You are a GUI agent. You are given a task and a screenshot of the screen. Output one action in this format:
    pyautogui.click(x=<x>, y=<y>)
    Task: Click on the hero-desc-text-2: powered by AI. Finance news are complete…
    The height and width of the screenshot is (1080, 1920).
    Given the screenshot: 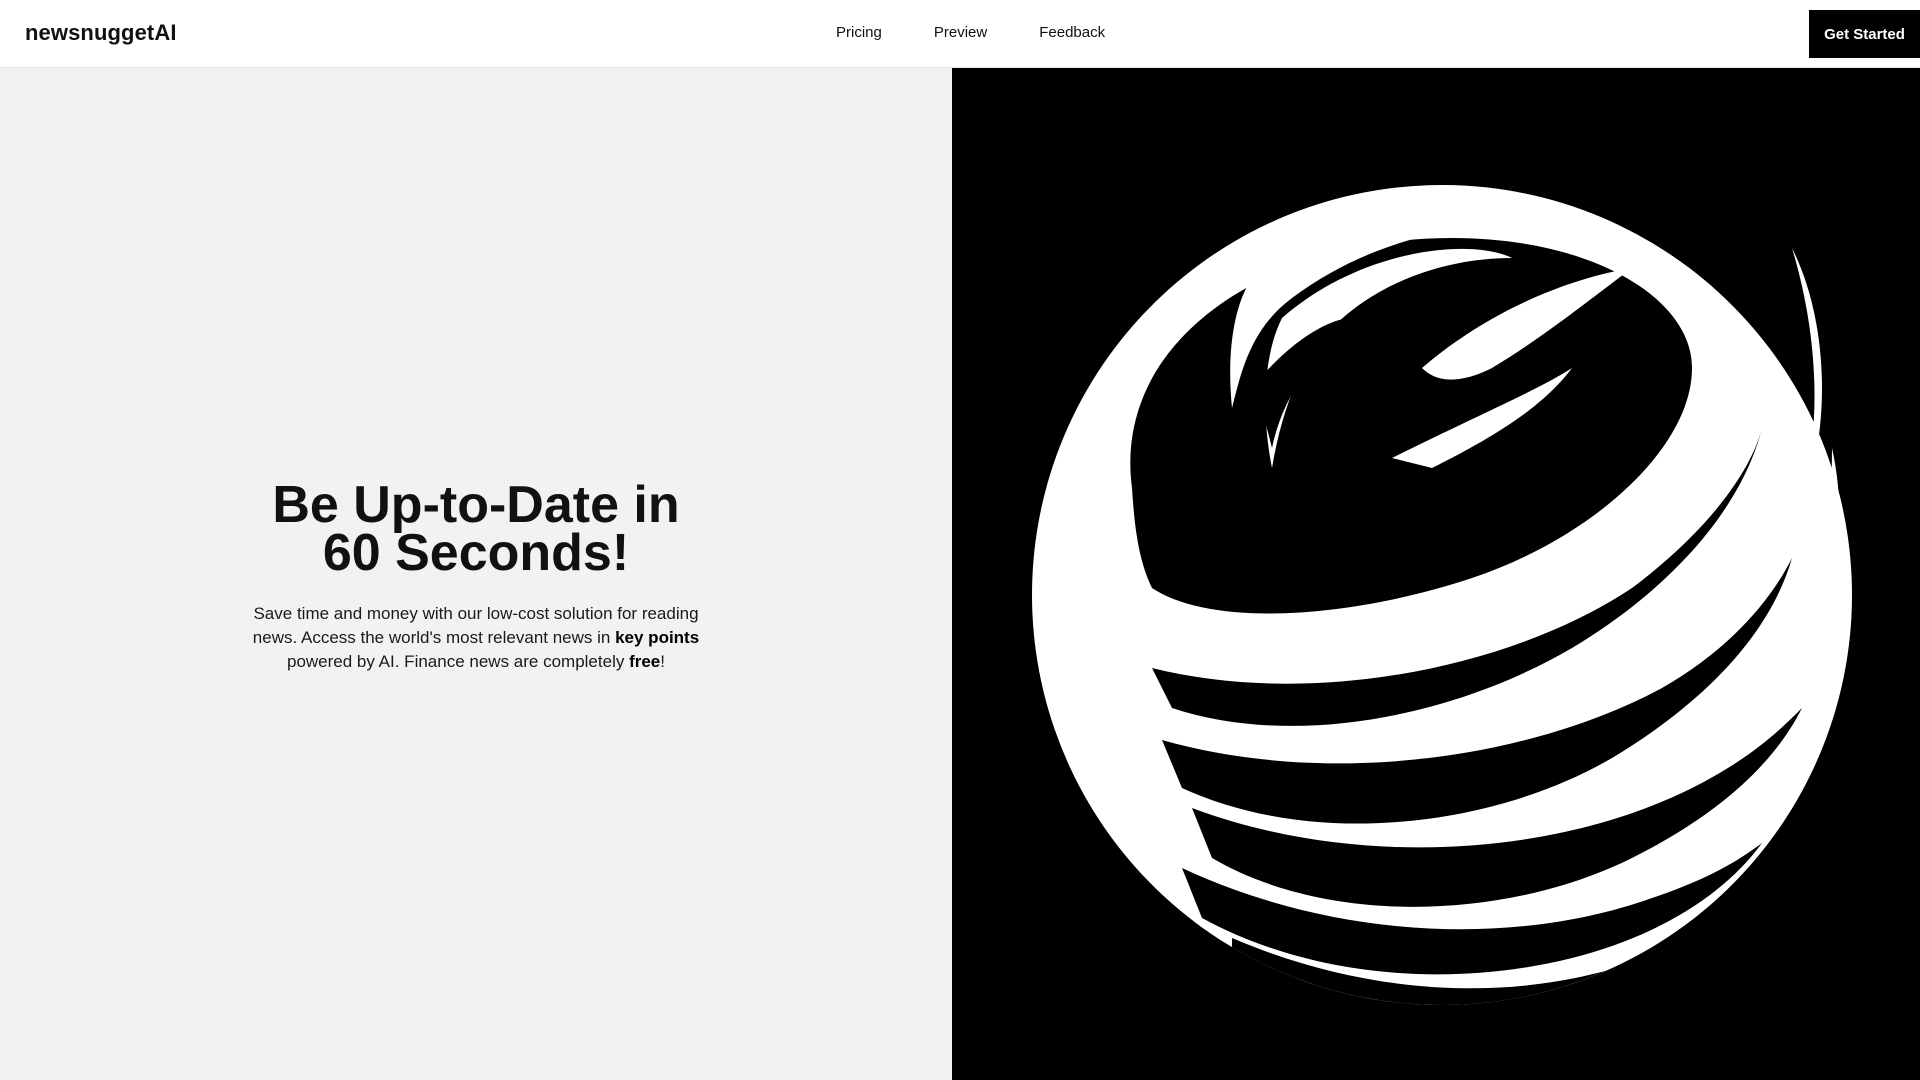 What is the action you would take?
    pyautogui.click(x=458, y=661)
    